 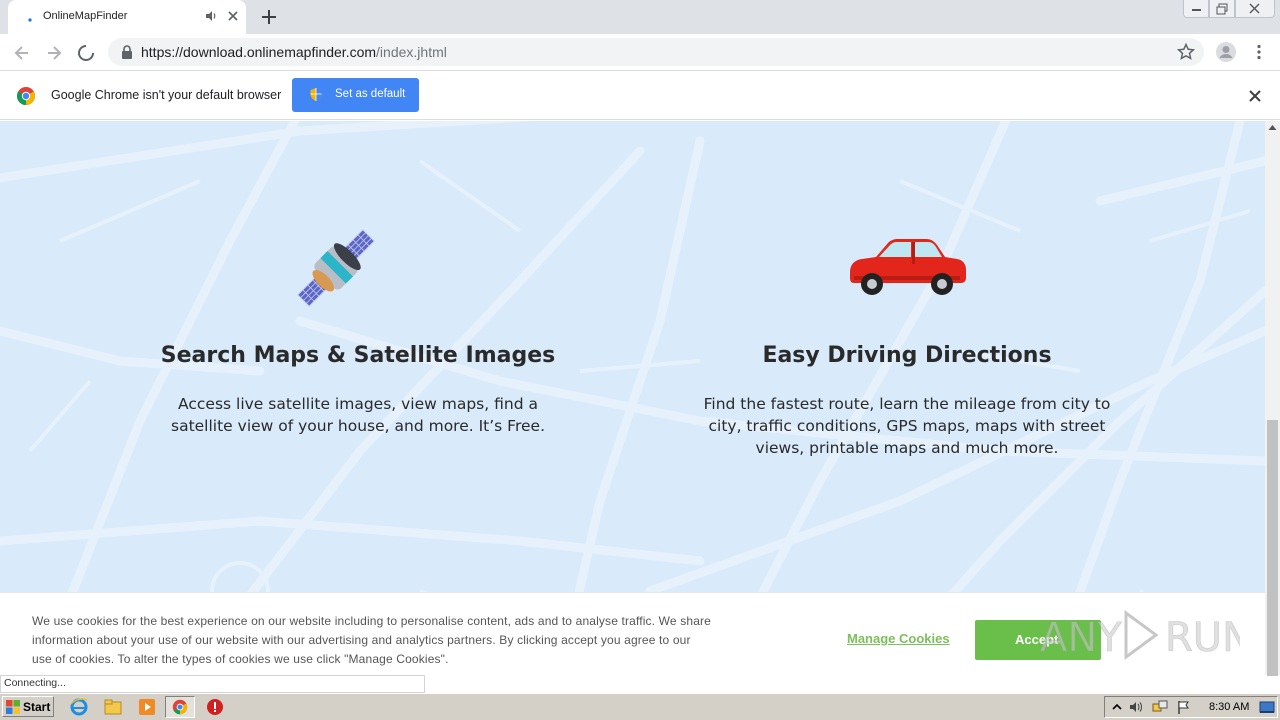 I want to click on action-center-flag-icon, so click(x=1184, y=707).